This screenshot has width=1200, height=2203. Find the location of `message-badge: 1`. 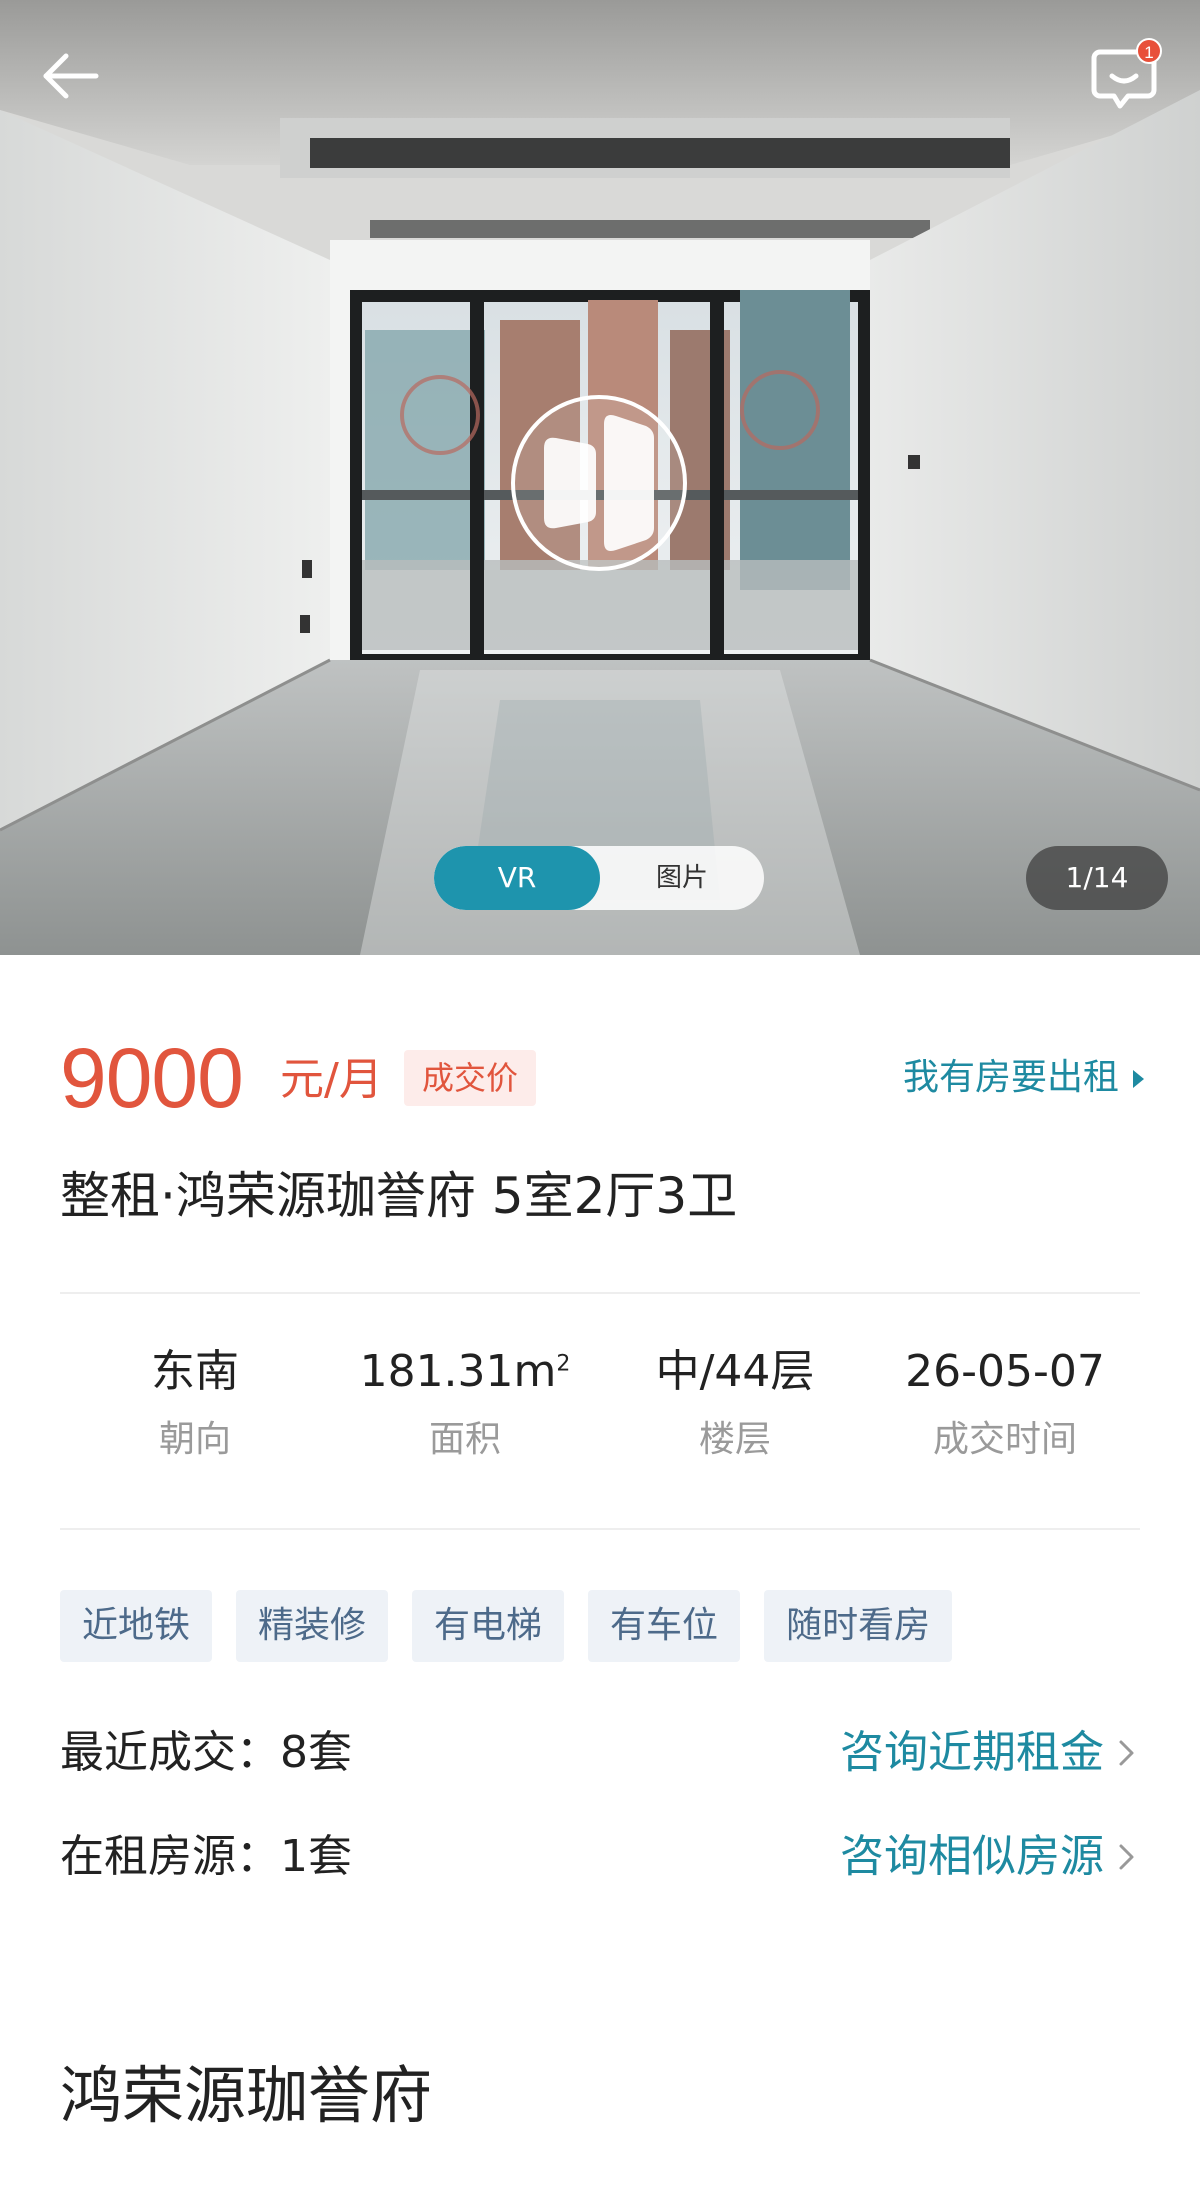

message-badge: 1 is located at coordinates (1149, 51).